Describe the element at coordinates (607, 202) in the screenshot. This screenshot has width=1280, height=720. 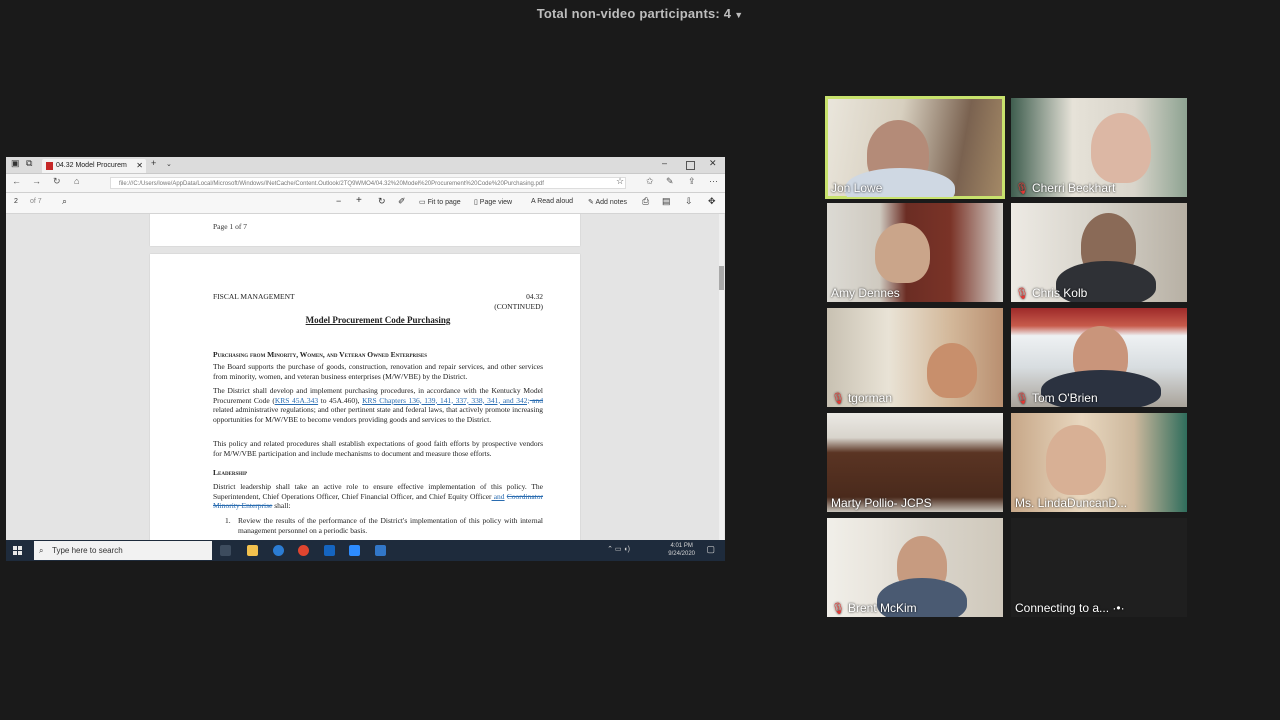
I see `add-notes-button: ✎ Add notes` at that location.